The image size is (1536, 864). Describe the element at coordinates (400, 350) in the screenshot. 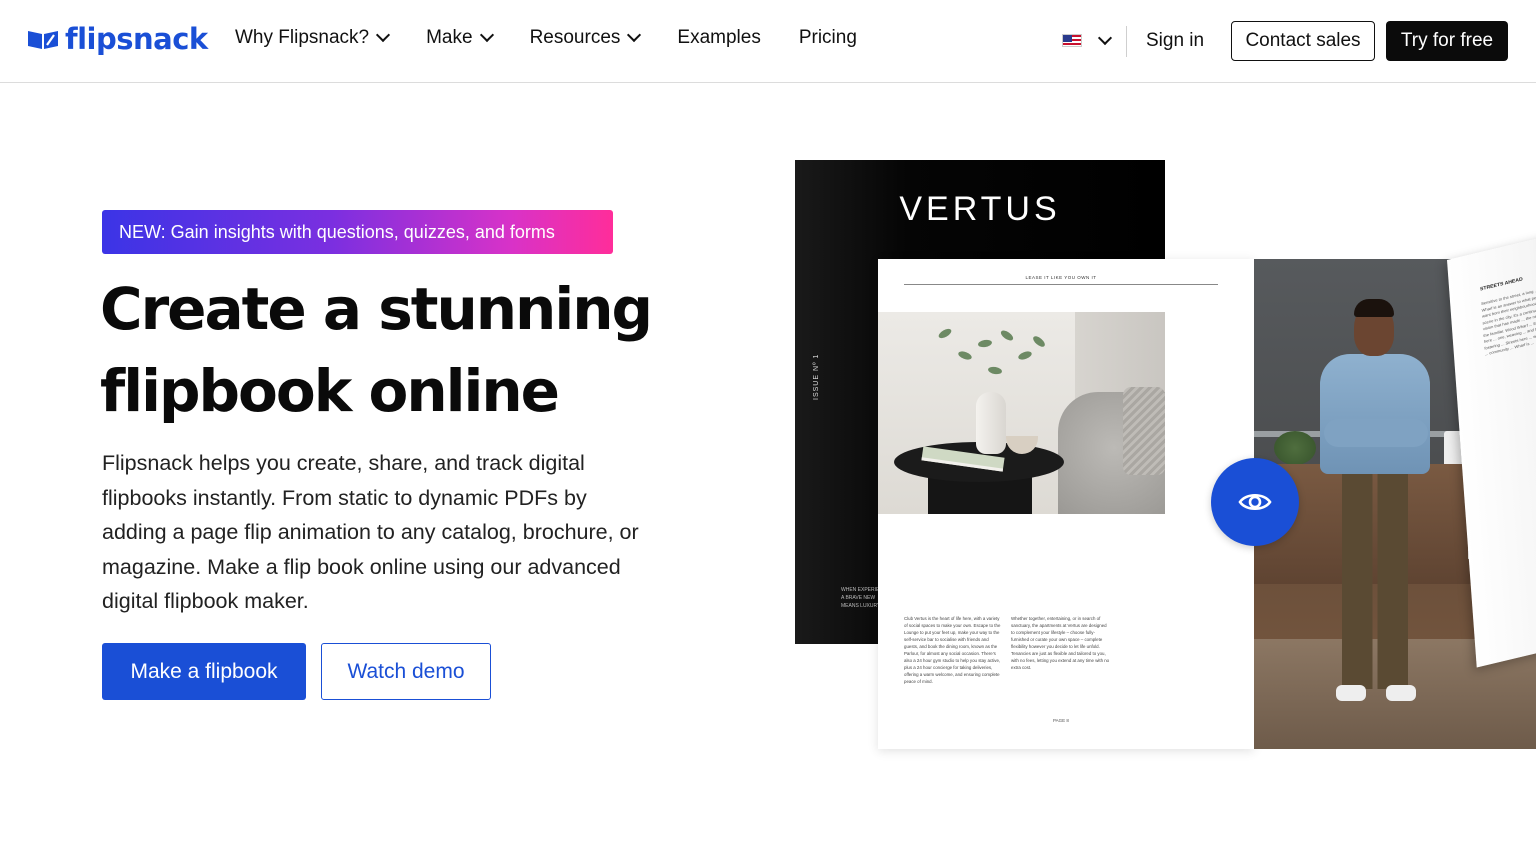

I see `hero-title: Create a stunning flipbook online` at that location.